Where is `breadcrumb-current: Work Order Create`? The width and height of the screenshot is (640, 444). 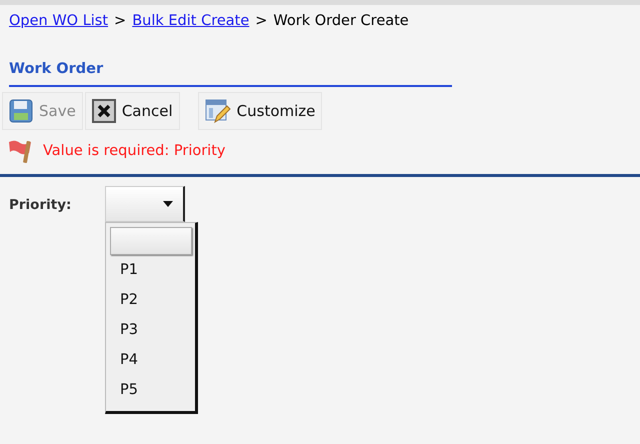 breadcrumb-current: Work Order Create is located at coordinates (341, 22).